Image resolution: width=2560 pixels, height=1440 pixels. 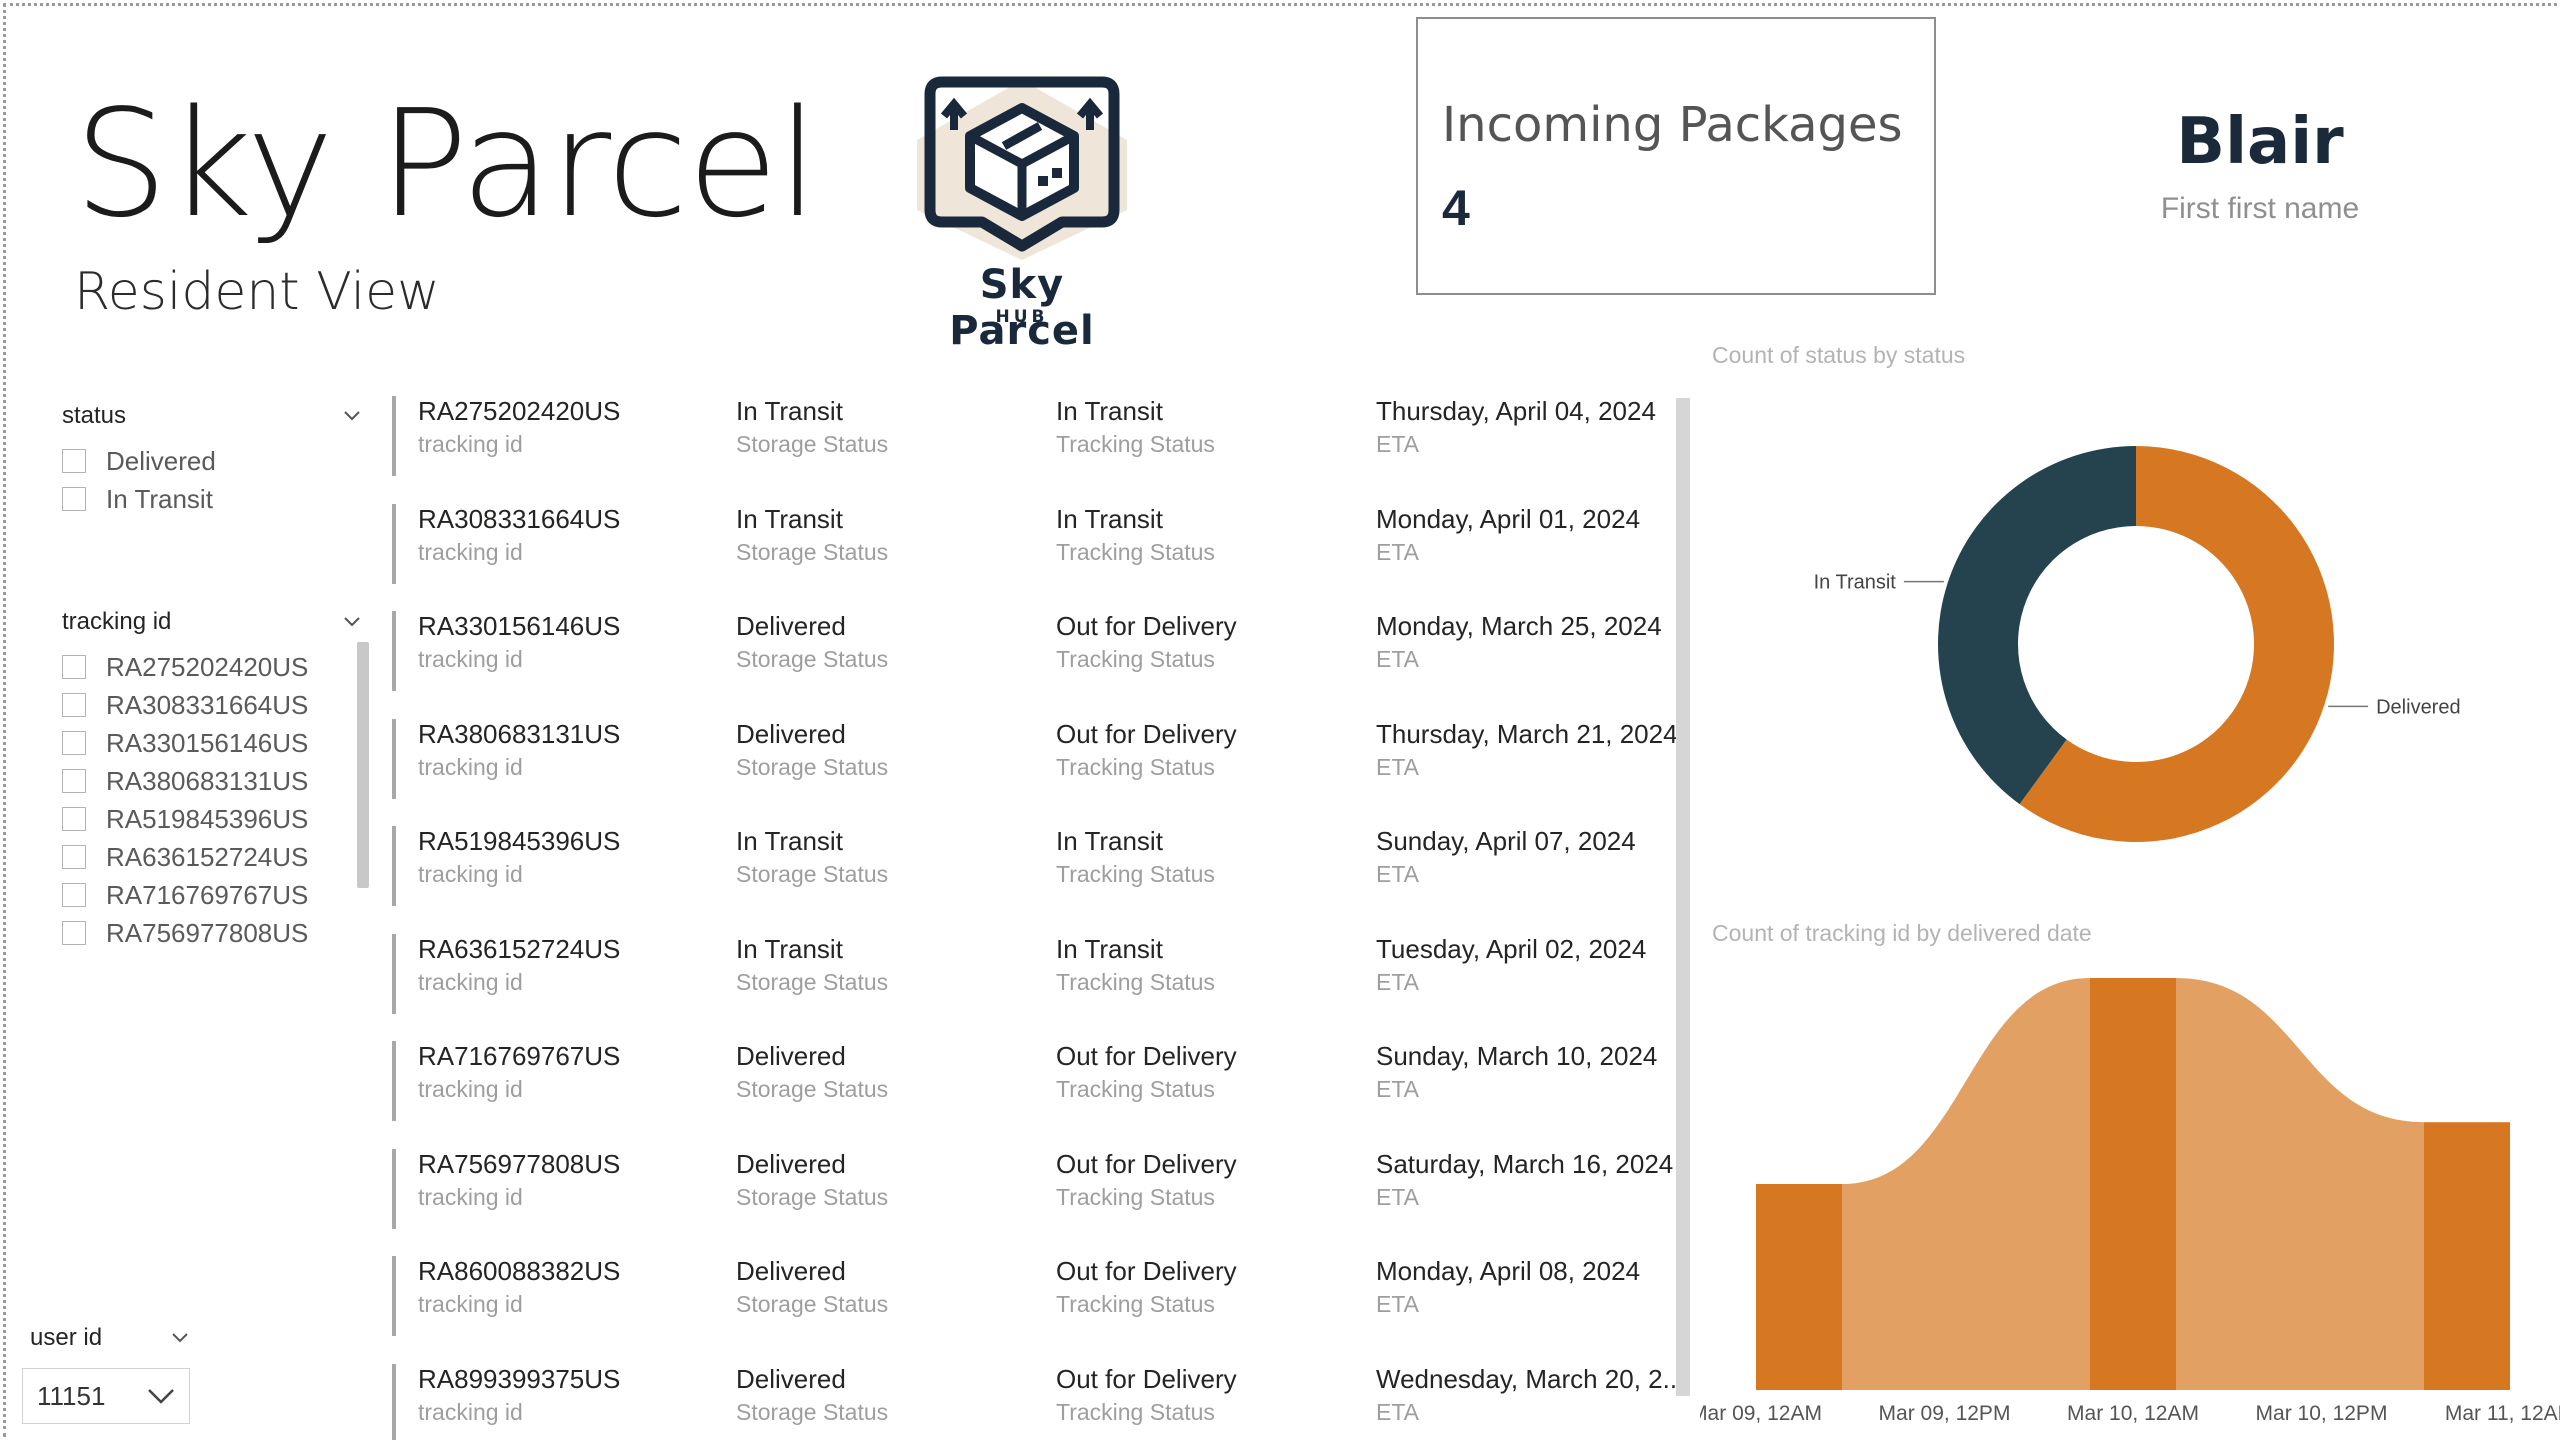 I want to click on x-tick-label: Mar 09, 12PM, so click(x=1945, y=1413).